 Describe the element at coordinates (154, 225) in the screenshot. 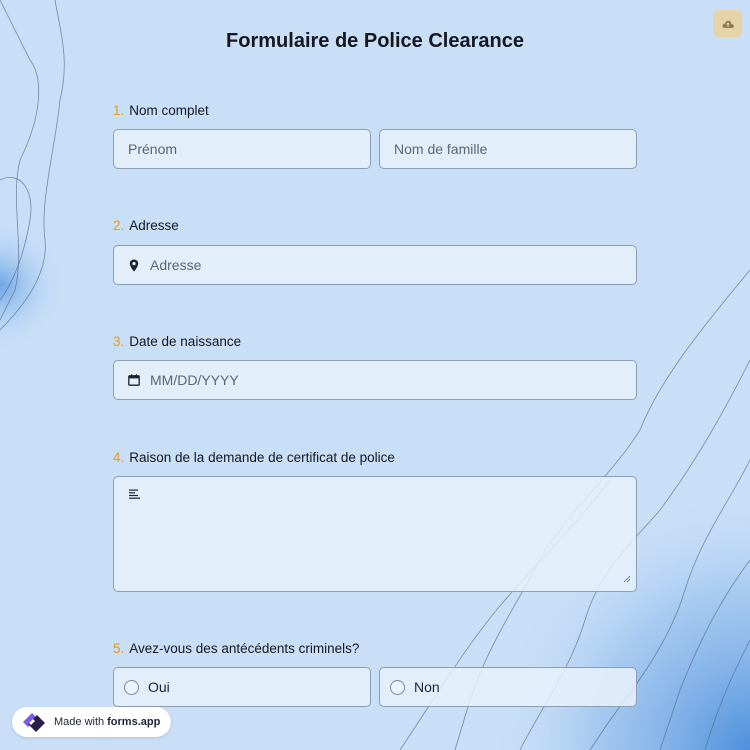

I see `question-2-text: Adresse` at that location.